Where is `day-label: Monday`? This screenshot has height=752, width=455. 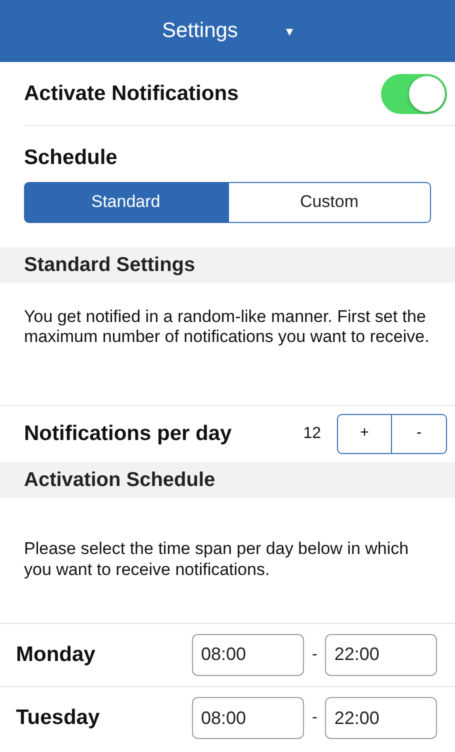
day-label: Monday is located at coordinates (56, 655).